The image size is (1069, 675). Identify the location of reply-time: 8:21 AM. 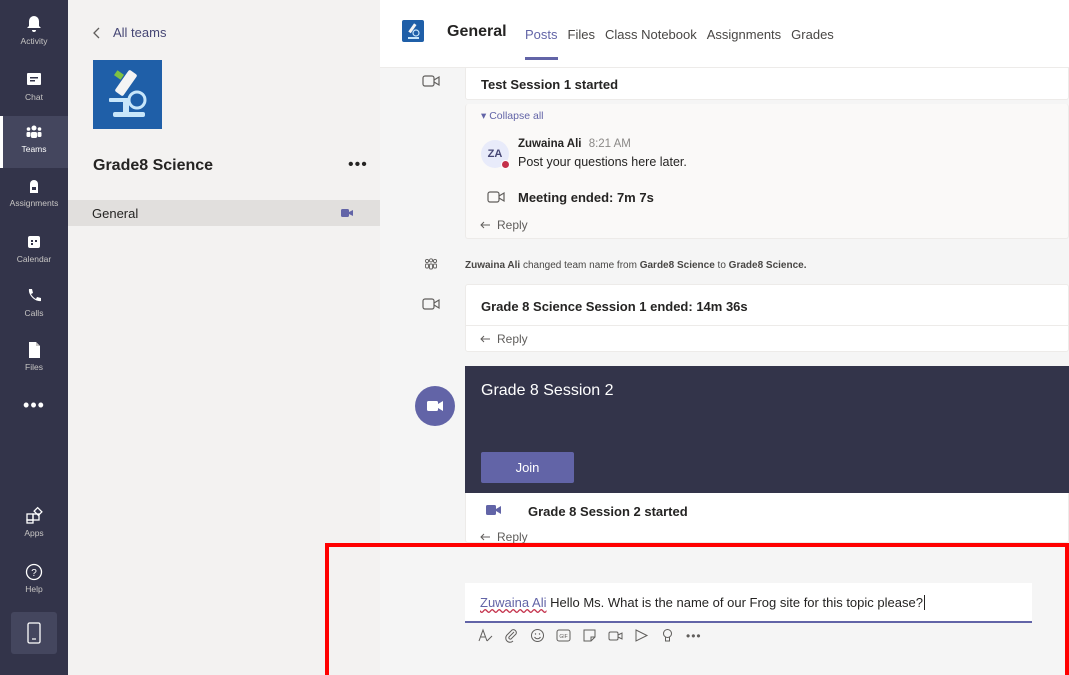
(609, 144).